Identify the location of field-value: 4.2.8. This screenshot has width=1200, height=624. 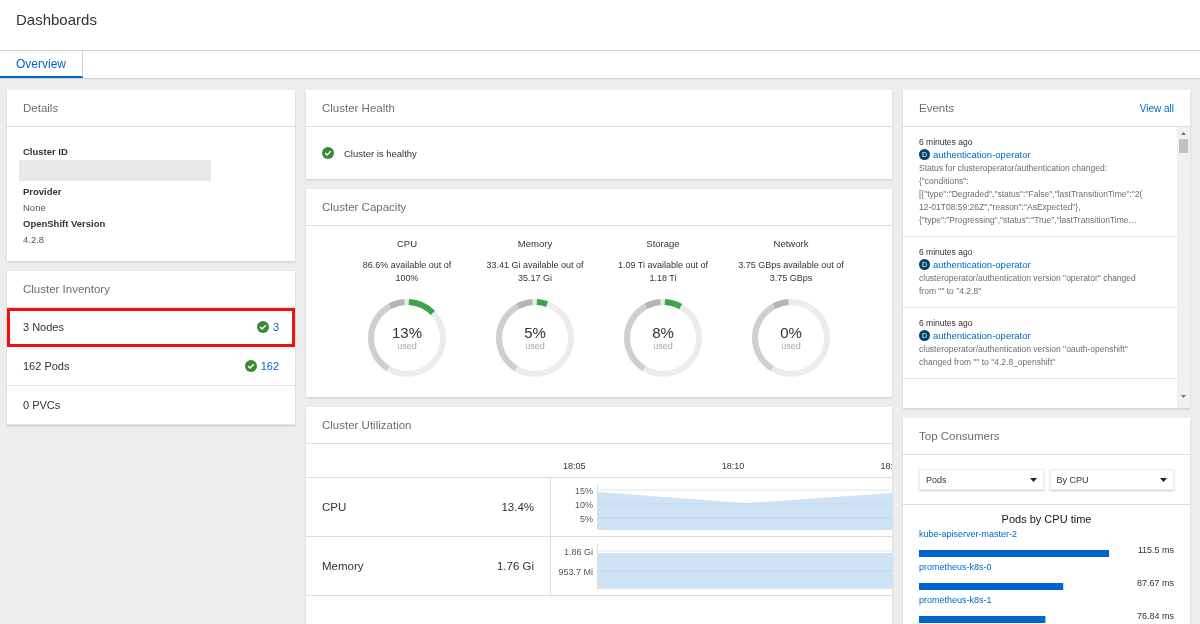
(34, 239).